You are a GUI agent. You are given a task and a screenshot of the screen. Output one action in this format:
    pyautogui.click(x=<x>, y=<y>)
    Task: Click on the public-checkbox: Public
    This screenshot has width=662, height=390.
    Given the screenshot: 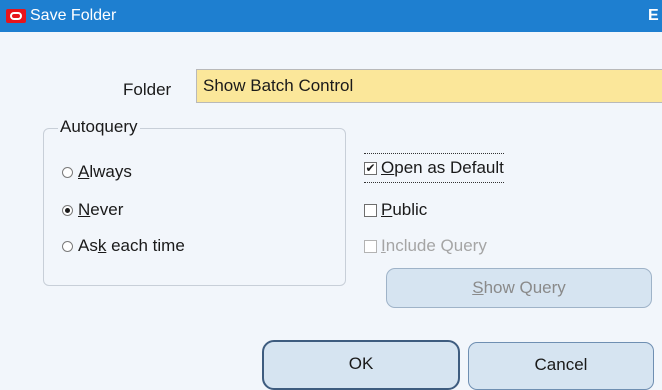 What is the action you would take?
    pyautogui.click(x=395, y=210)
    